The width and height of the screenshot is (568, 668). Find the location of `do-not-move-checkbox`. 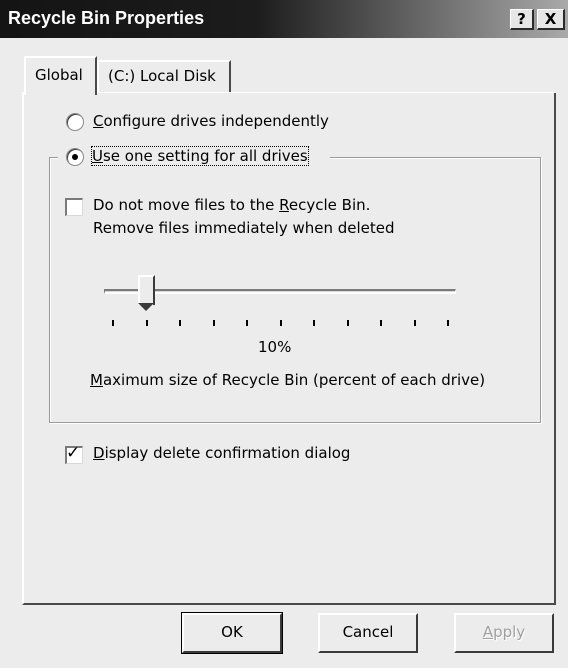

do-not-move-checkbox is located at coordinates (74, 207).